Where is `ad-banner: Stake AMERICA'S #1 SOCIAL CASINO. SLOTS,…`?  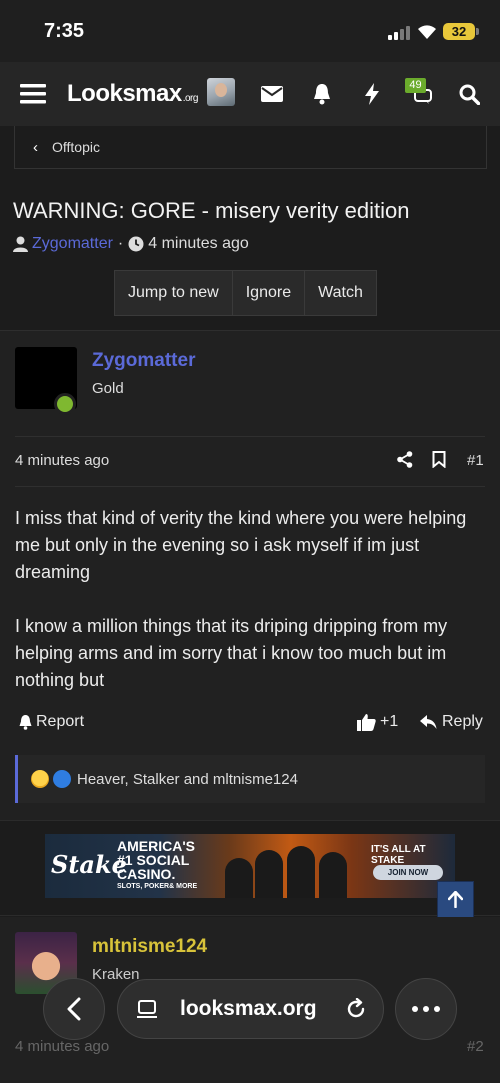 ad-banner: Stake AMERICA'S #1 SOCIAL CASINO. SLOTS,… is located at coordinates (250, 866).